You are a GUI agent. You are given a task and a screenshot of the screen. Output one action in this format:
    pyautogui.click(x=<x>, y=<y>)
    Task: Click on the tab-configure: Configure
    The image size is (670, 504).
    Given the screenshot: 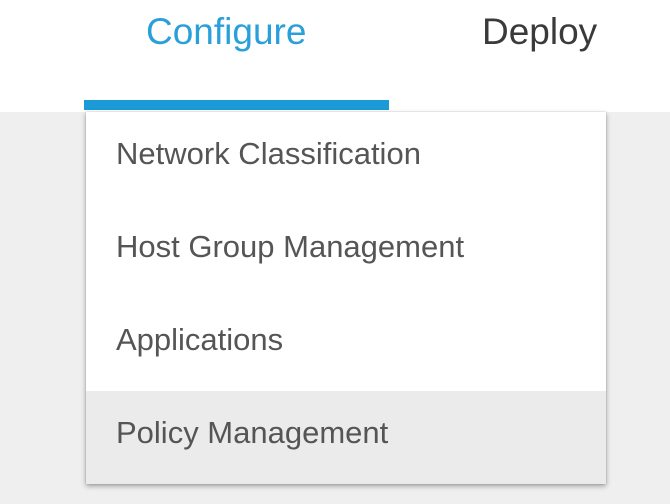 What is the action you would take?
    pyautogui.click(x=236, y=56)
    